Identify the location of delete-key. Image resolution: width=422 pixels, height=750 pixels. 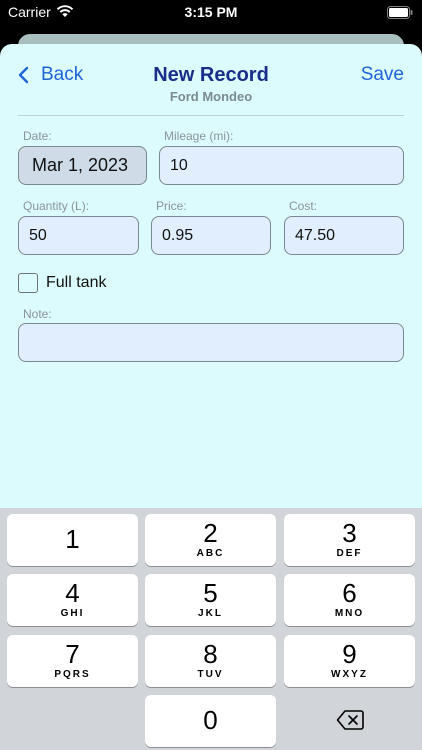
(349, 721).